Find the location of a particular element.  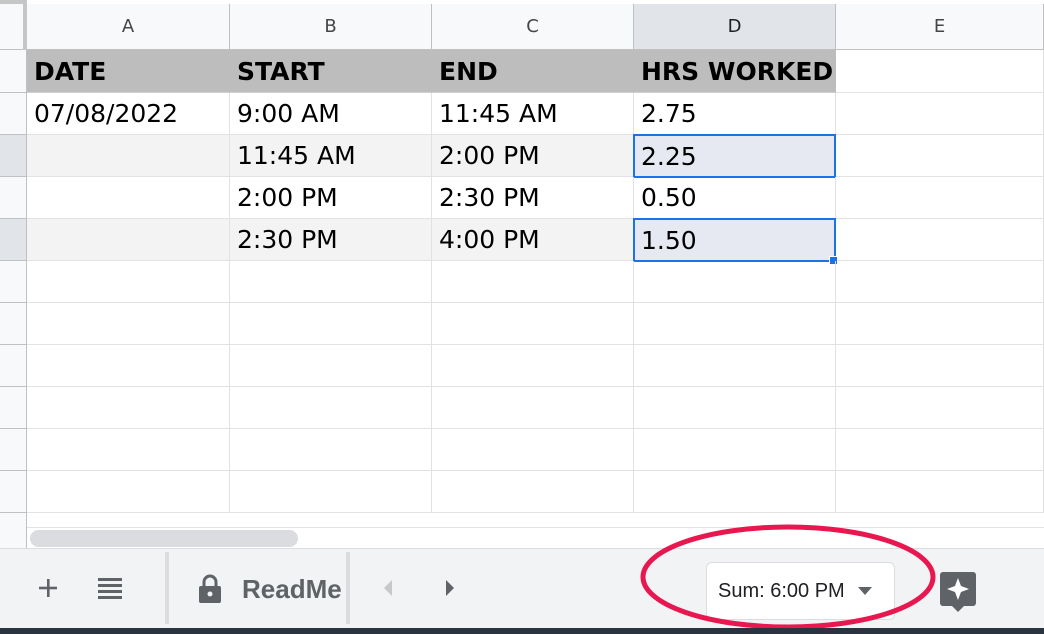

header-cell-hrs-worked: HRS WORKED is located at coordinates (735, 71).